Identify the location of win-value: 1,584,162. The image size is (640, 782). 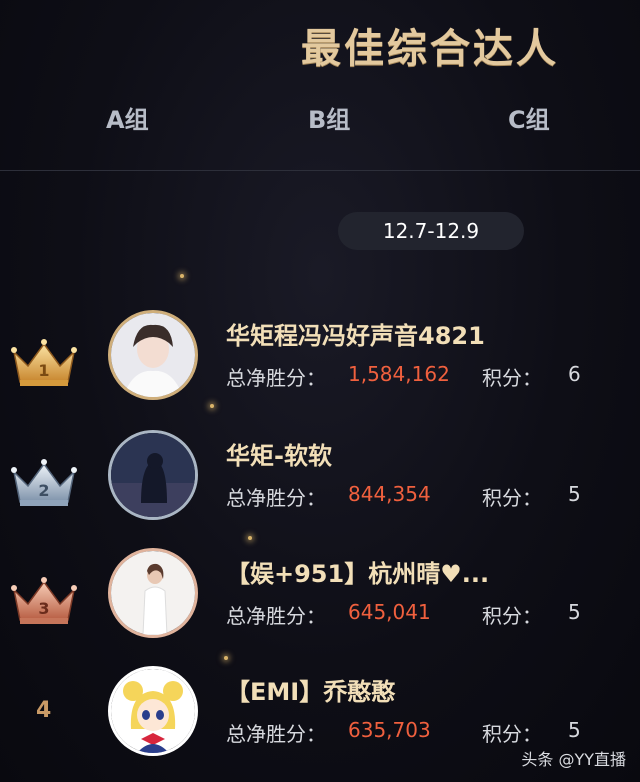
(399, 374).